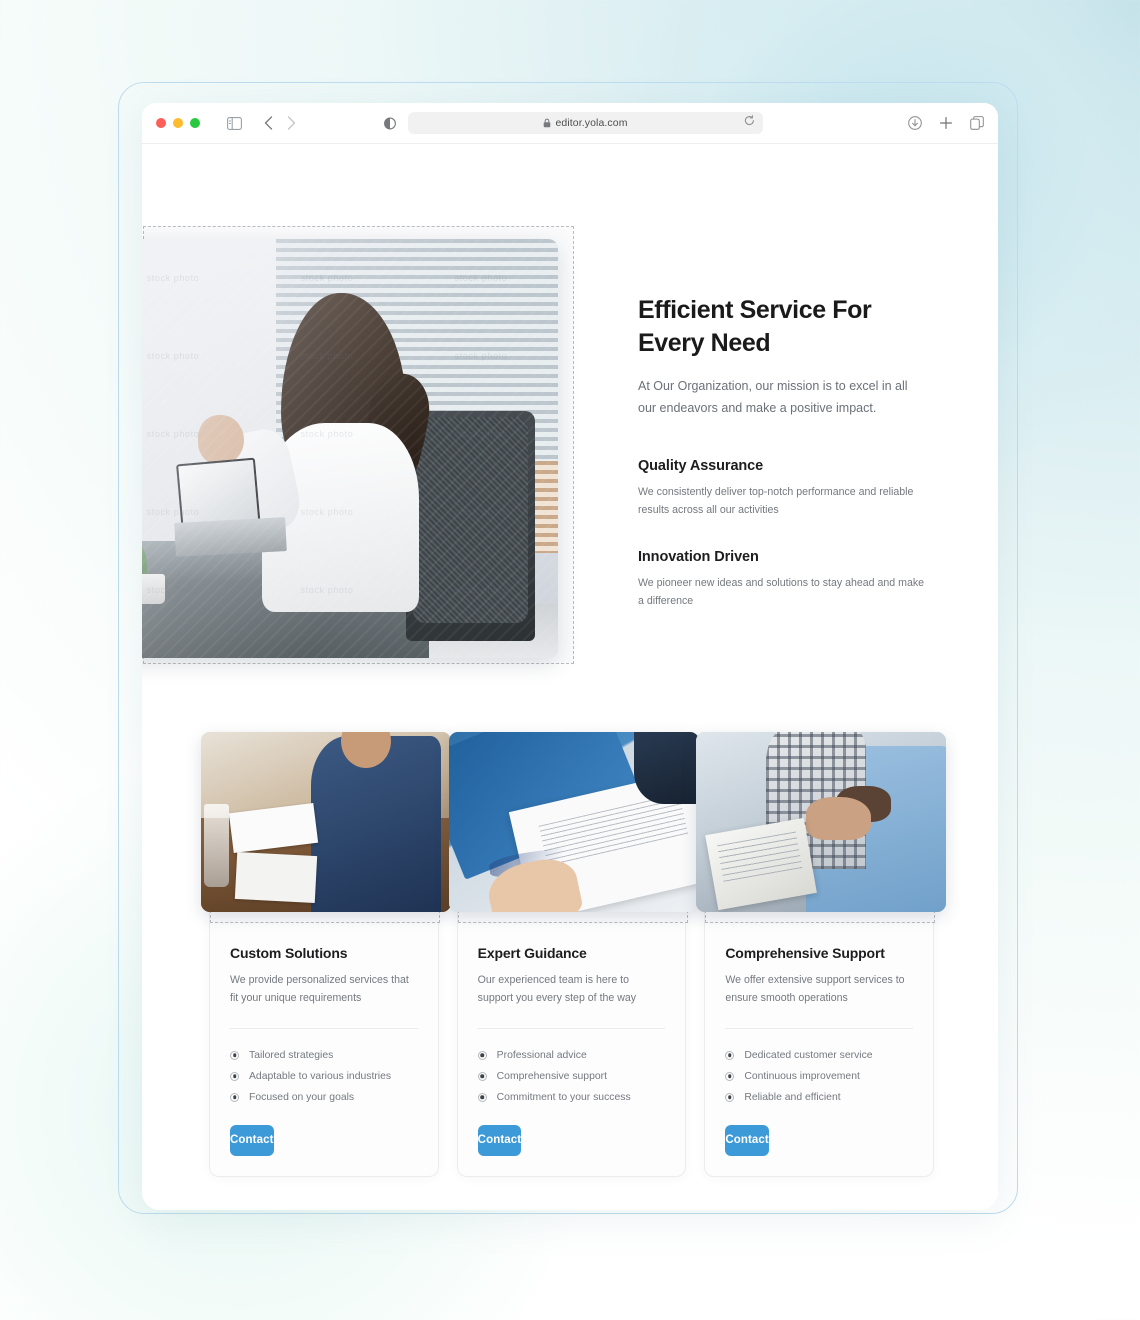 This screenshot has height=1320, width=1140. I want to click on list-item: Tailored strategies, so click(324, 1055).